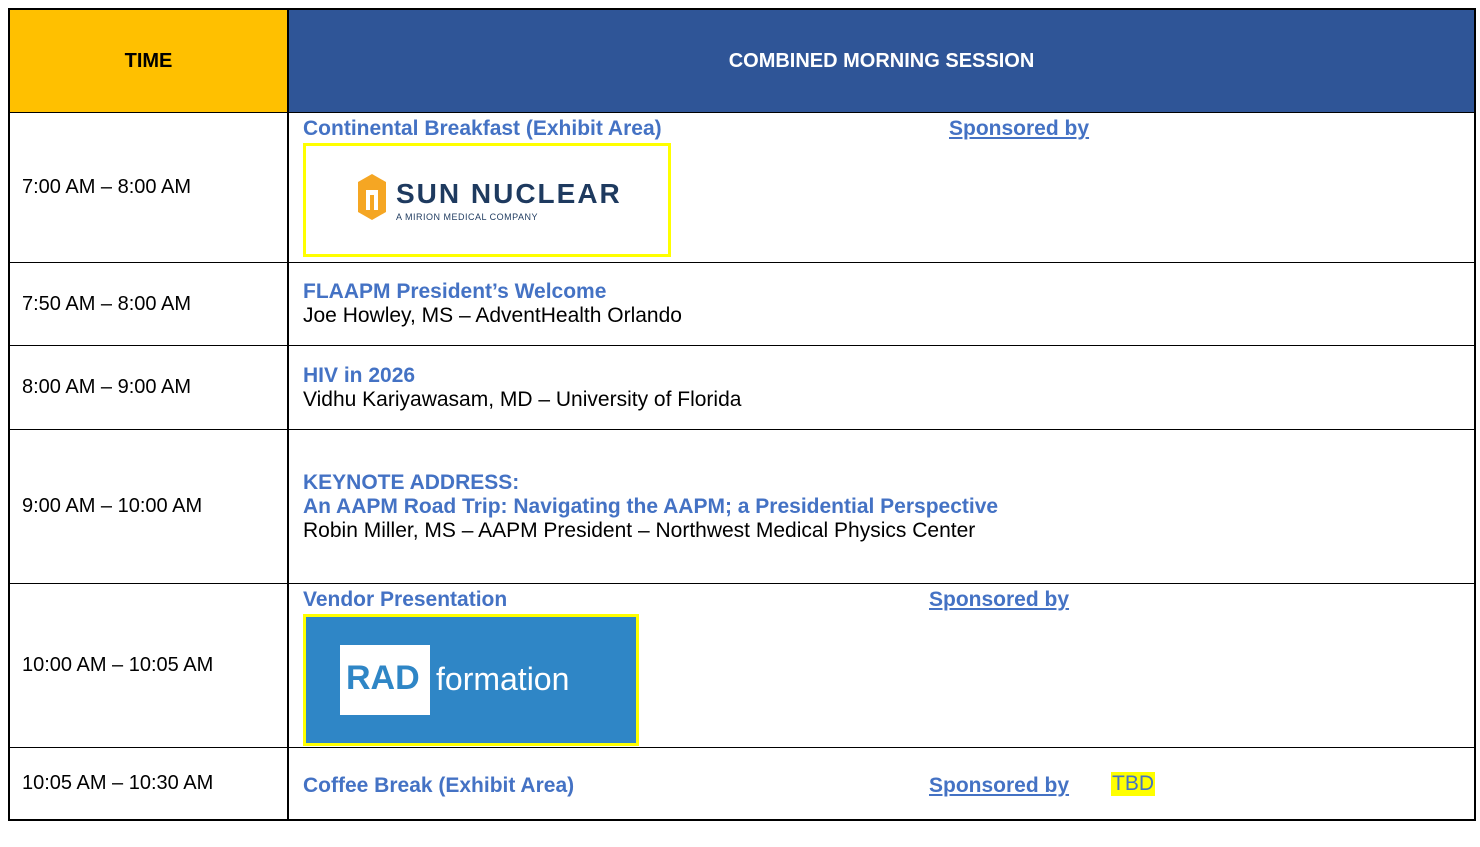 Image resolution: width=1480 pixels, height=847 pixels. I want to click on time-cell: 8:00 AM – 9:00 AM, so click(149, 387).